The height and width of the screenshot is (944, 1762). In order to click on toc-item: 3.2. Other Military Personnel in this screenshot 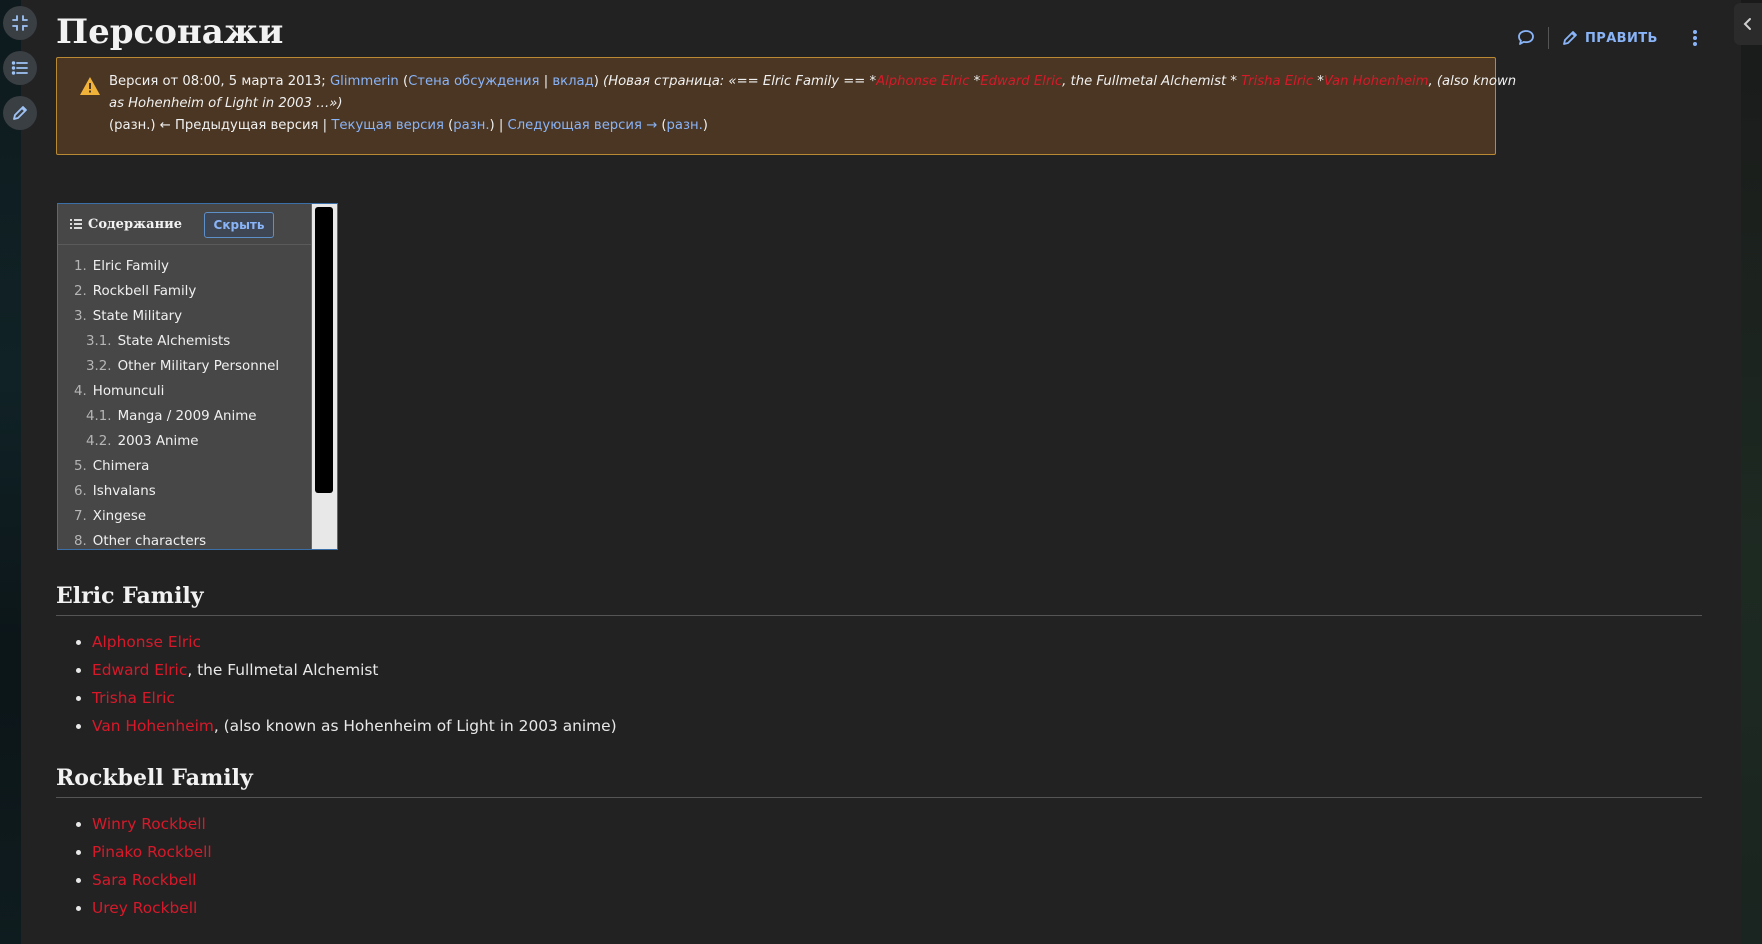, I will do `click(184, 370)`.